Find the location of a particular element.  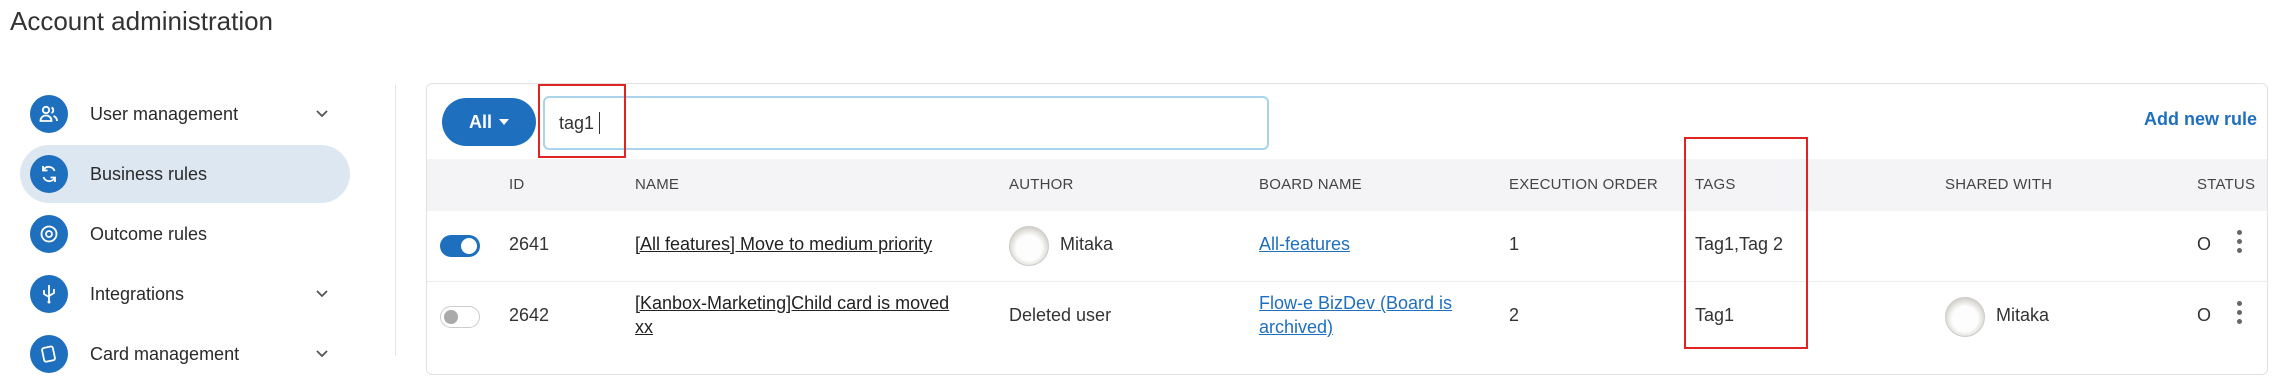

column-header-author: AUTHOR is located at coordinates (1041, 185).